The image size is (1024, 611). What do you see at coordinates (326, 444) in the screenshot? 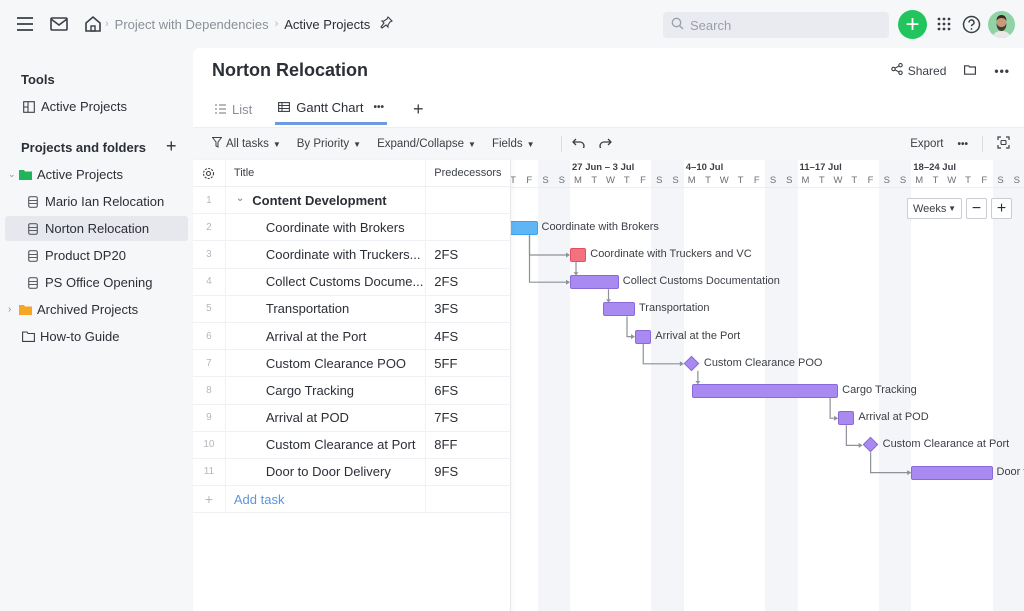
I see `task-title: Custom Clearance at Port` at bounding box center [326, 444].